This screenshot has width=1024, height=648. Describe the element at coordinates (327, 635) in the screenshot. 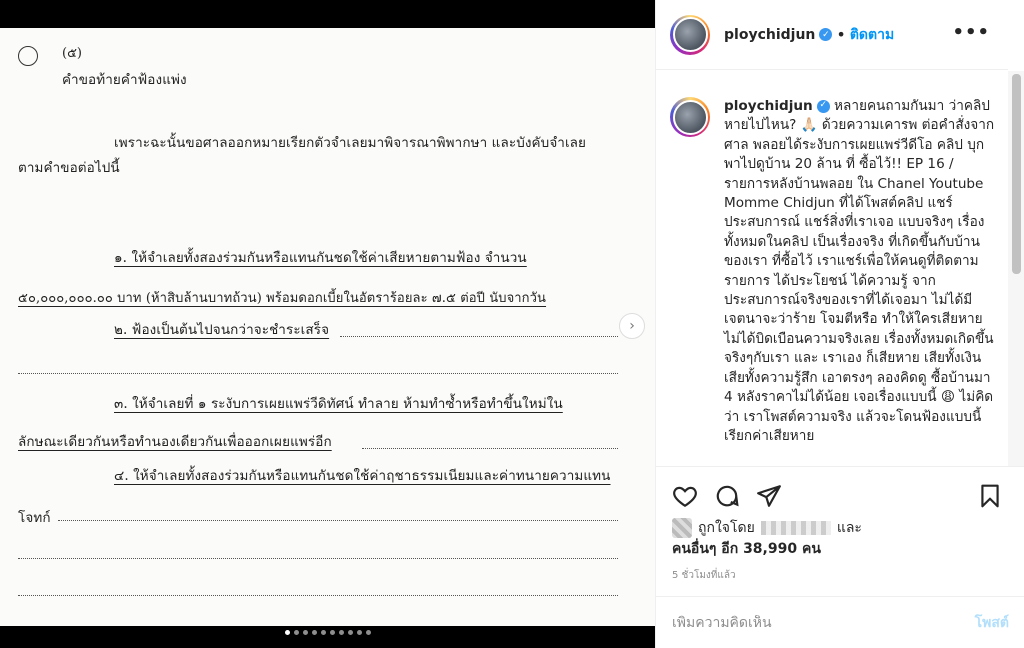

I see `carousel-pagination` at that location.